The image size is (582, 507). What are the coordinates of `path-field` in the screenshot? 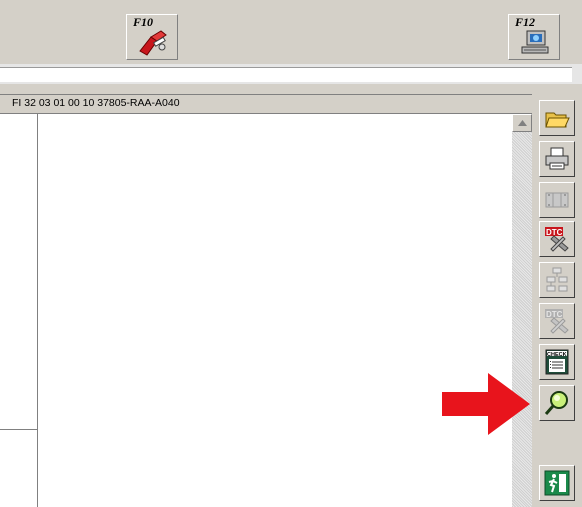 It's located at (286, 74).